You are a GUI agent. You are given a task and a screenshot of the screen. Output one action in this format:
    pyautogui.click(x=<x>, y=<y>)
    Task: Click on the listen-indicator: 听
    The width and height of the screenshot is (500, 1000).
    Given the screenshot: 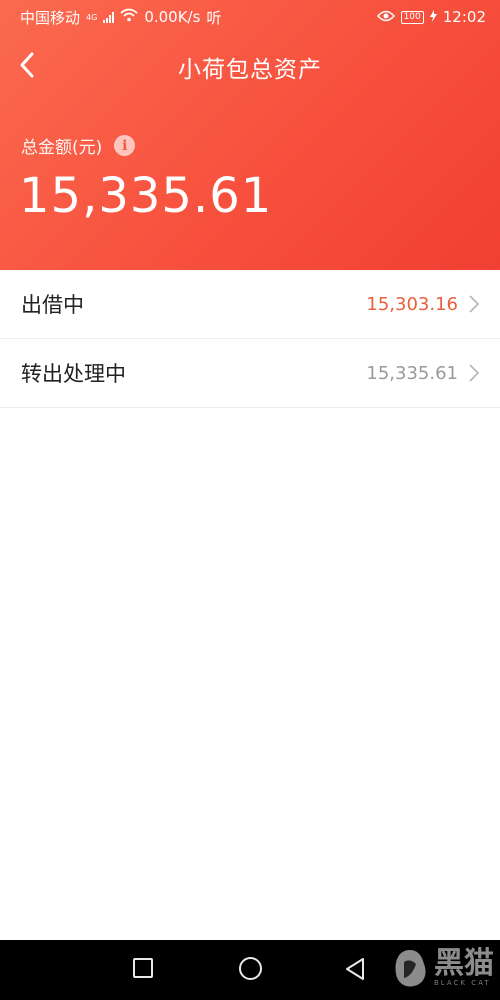 What is the action you would take?
    pyautogui.click(x=214, y=17)
    